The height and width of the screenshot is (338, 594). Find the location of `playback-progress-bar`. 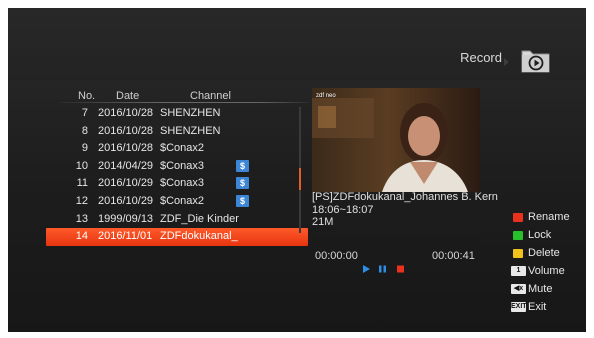

playback-progress-bar is located at coordinates (396, 241).